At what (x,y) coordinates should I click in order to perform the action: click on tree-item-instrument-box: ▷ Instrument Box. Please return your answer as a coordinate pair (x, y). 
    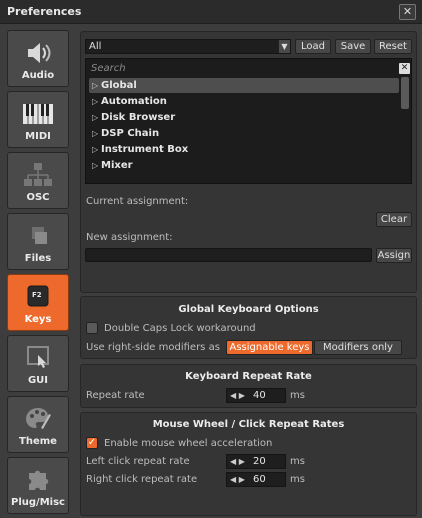
    Looking at the image, I should click on (244, 149).